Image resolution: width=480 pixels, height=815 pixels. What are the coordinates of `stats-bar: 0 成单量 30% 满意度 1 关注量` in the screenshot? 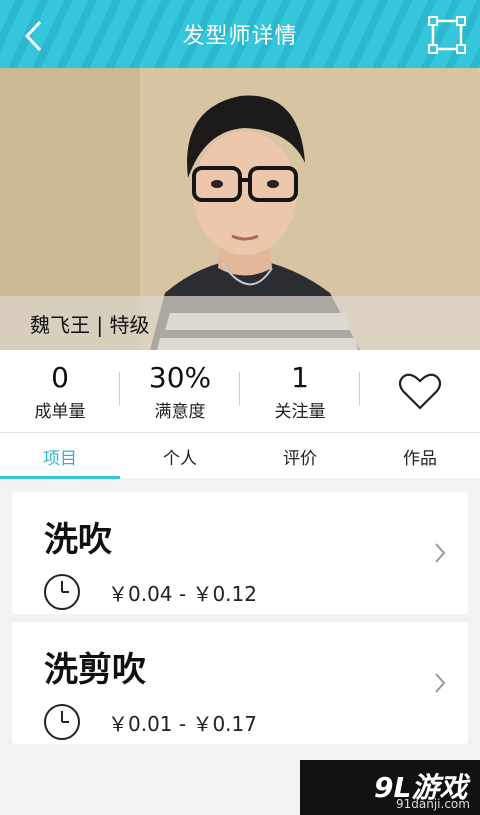 It's located at (240, 391).